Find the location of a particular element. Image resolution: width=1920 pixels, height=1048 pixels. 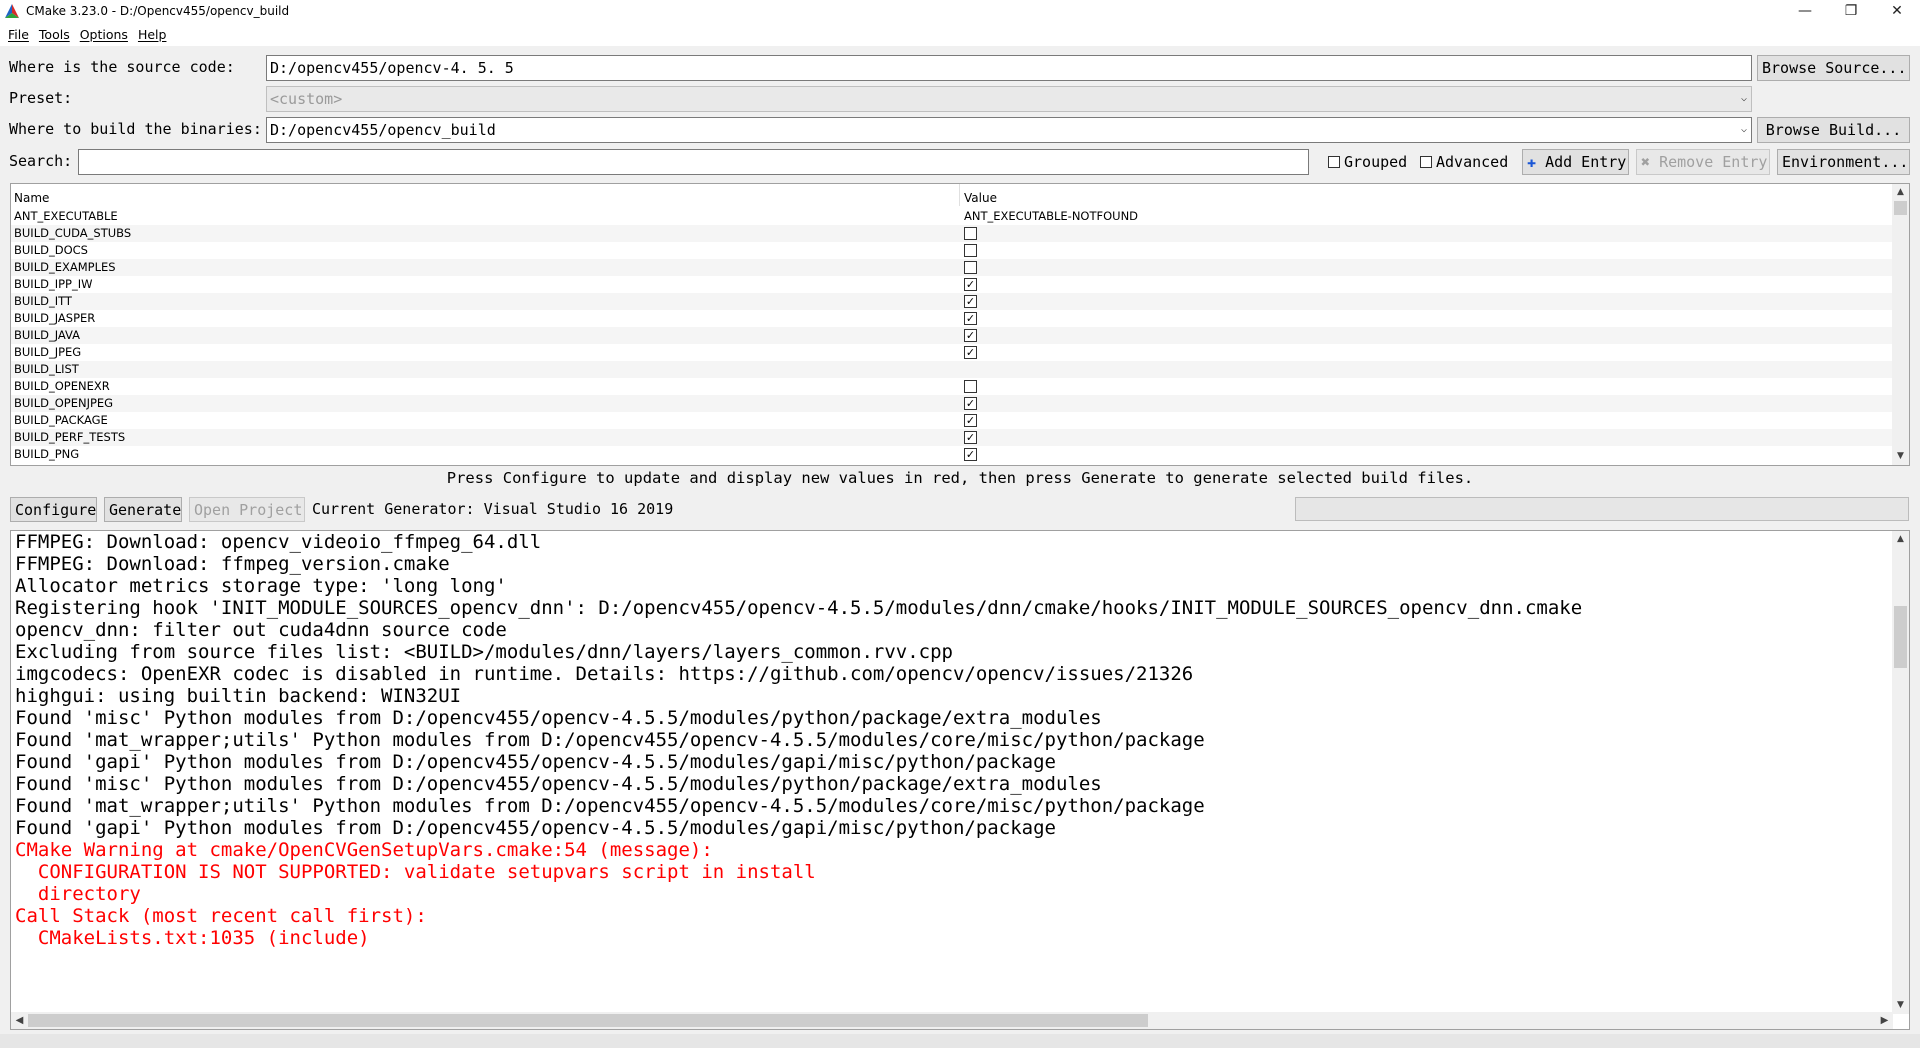

menu-help: Help is located at coordinates (152, 34).